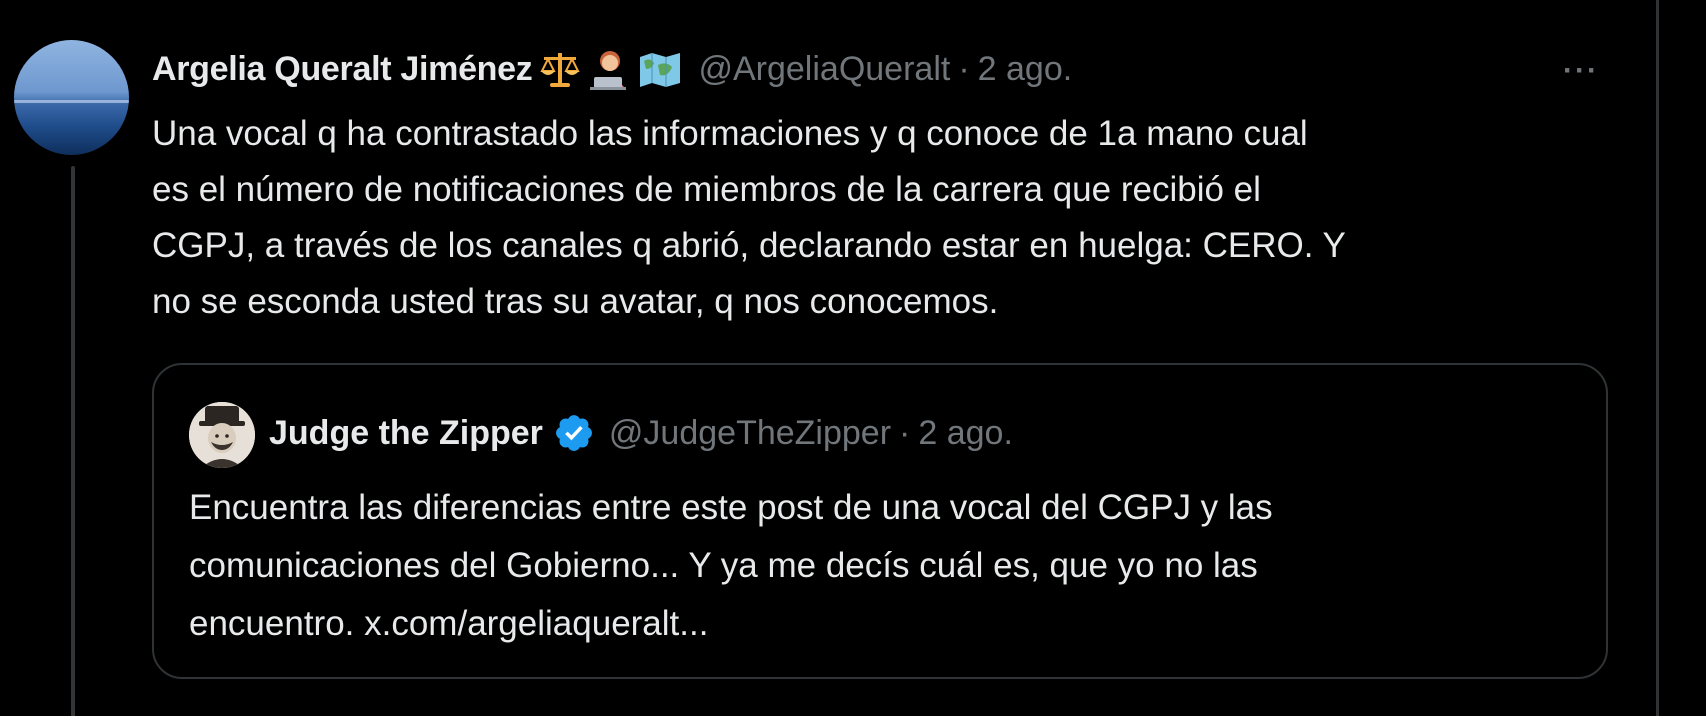  Describe the element at coordinates (342, 69) in the screenshot. I see `author-display-name: Argelia Queralt Jiménez` at that location.